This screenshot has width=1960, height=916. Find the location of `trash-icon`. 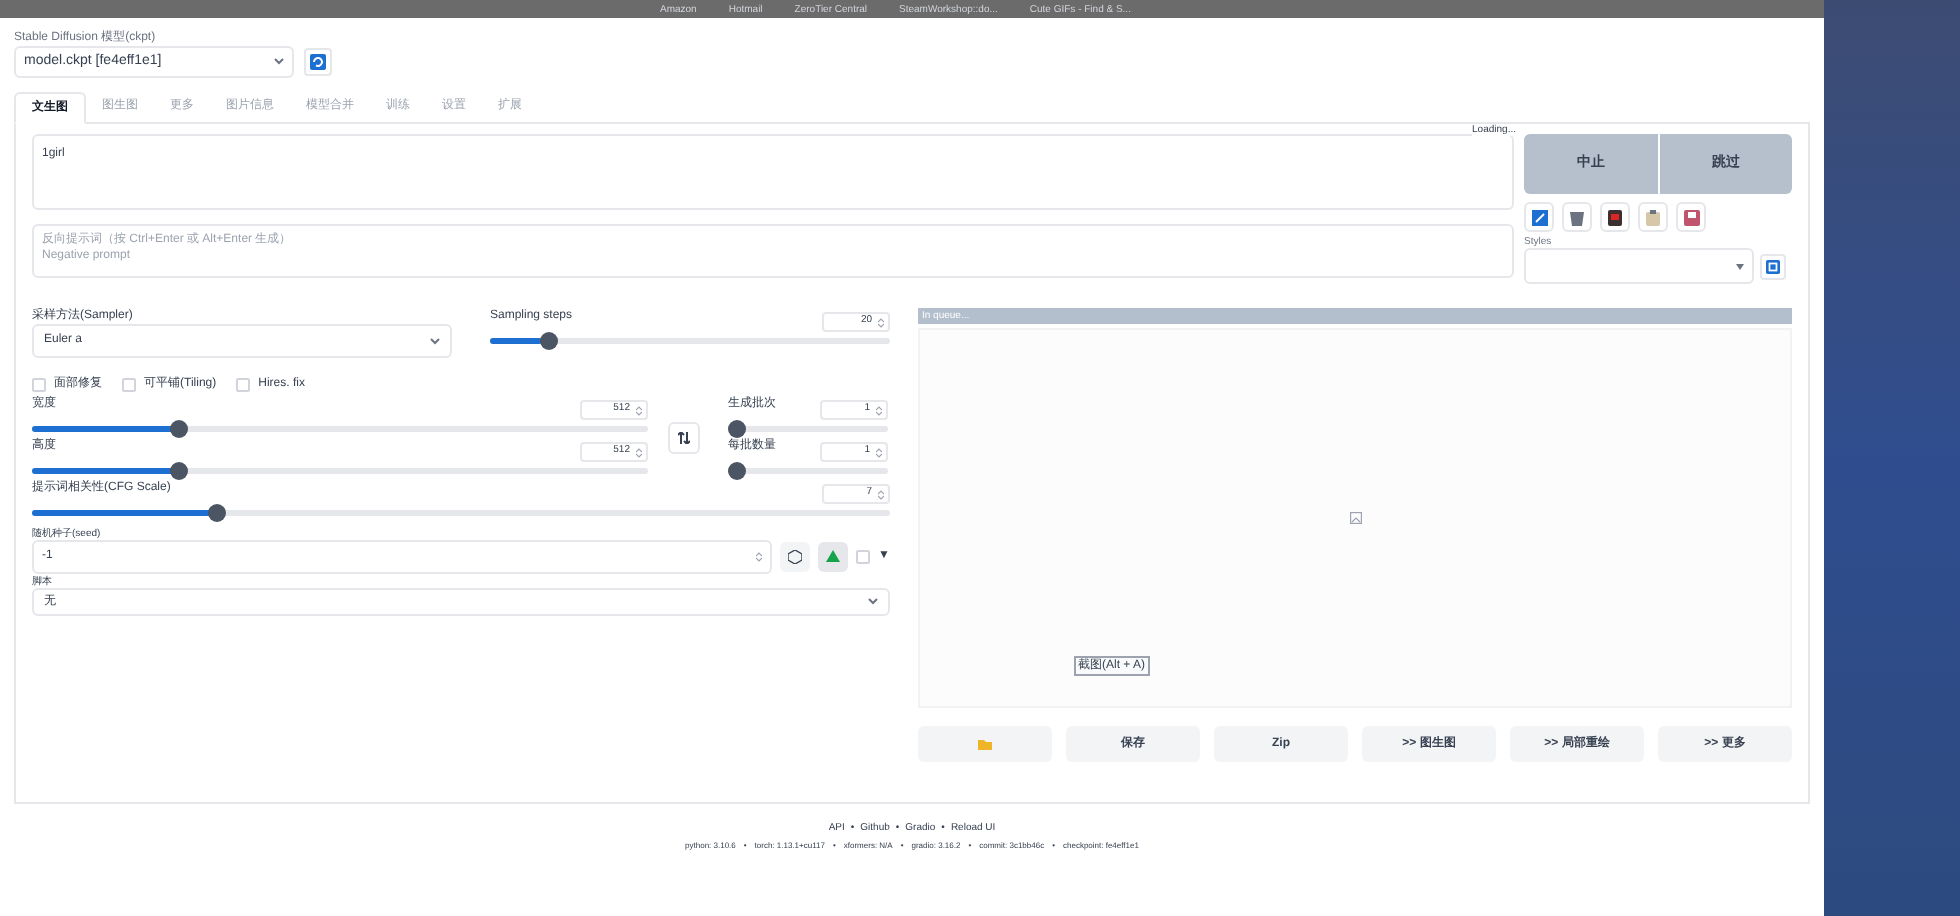

trash-icon is located at coordinates (1577, 217).